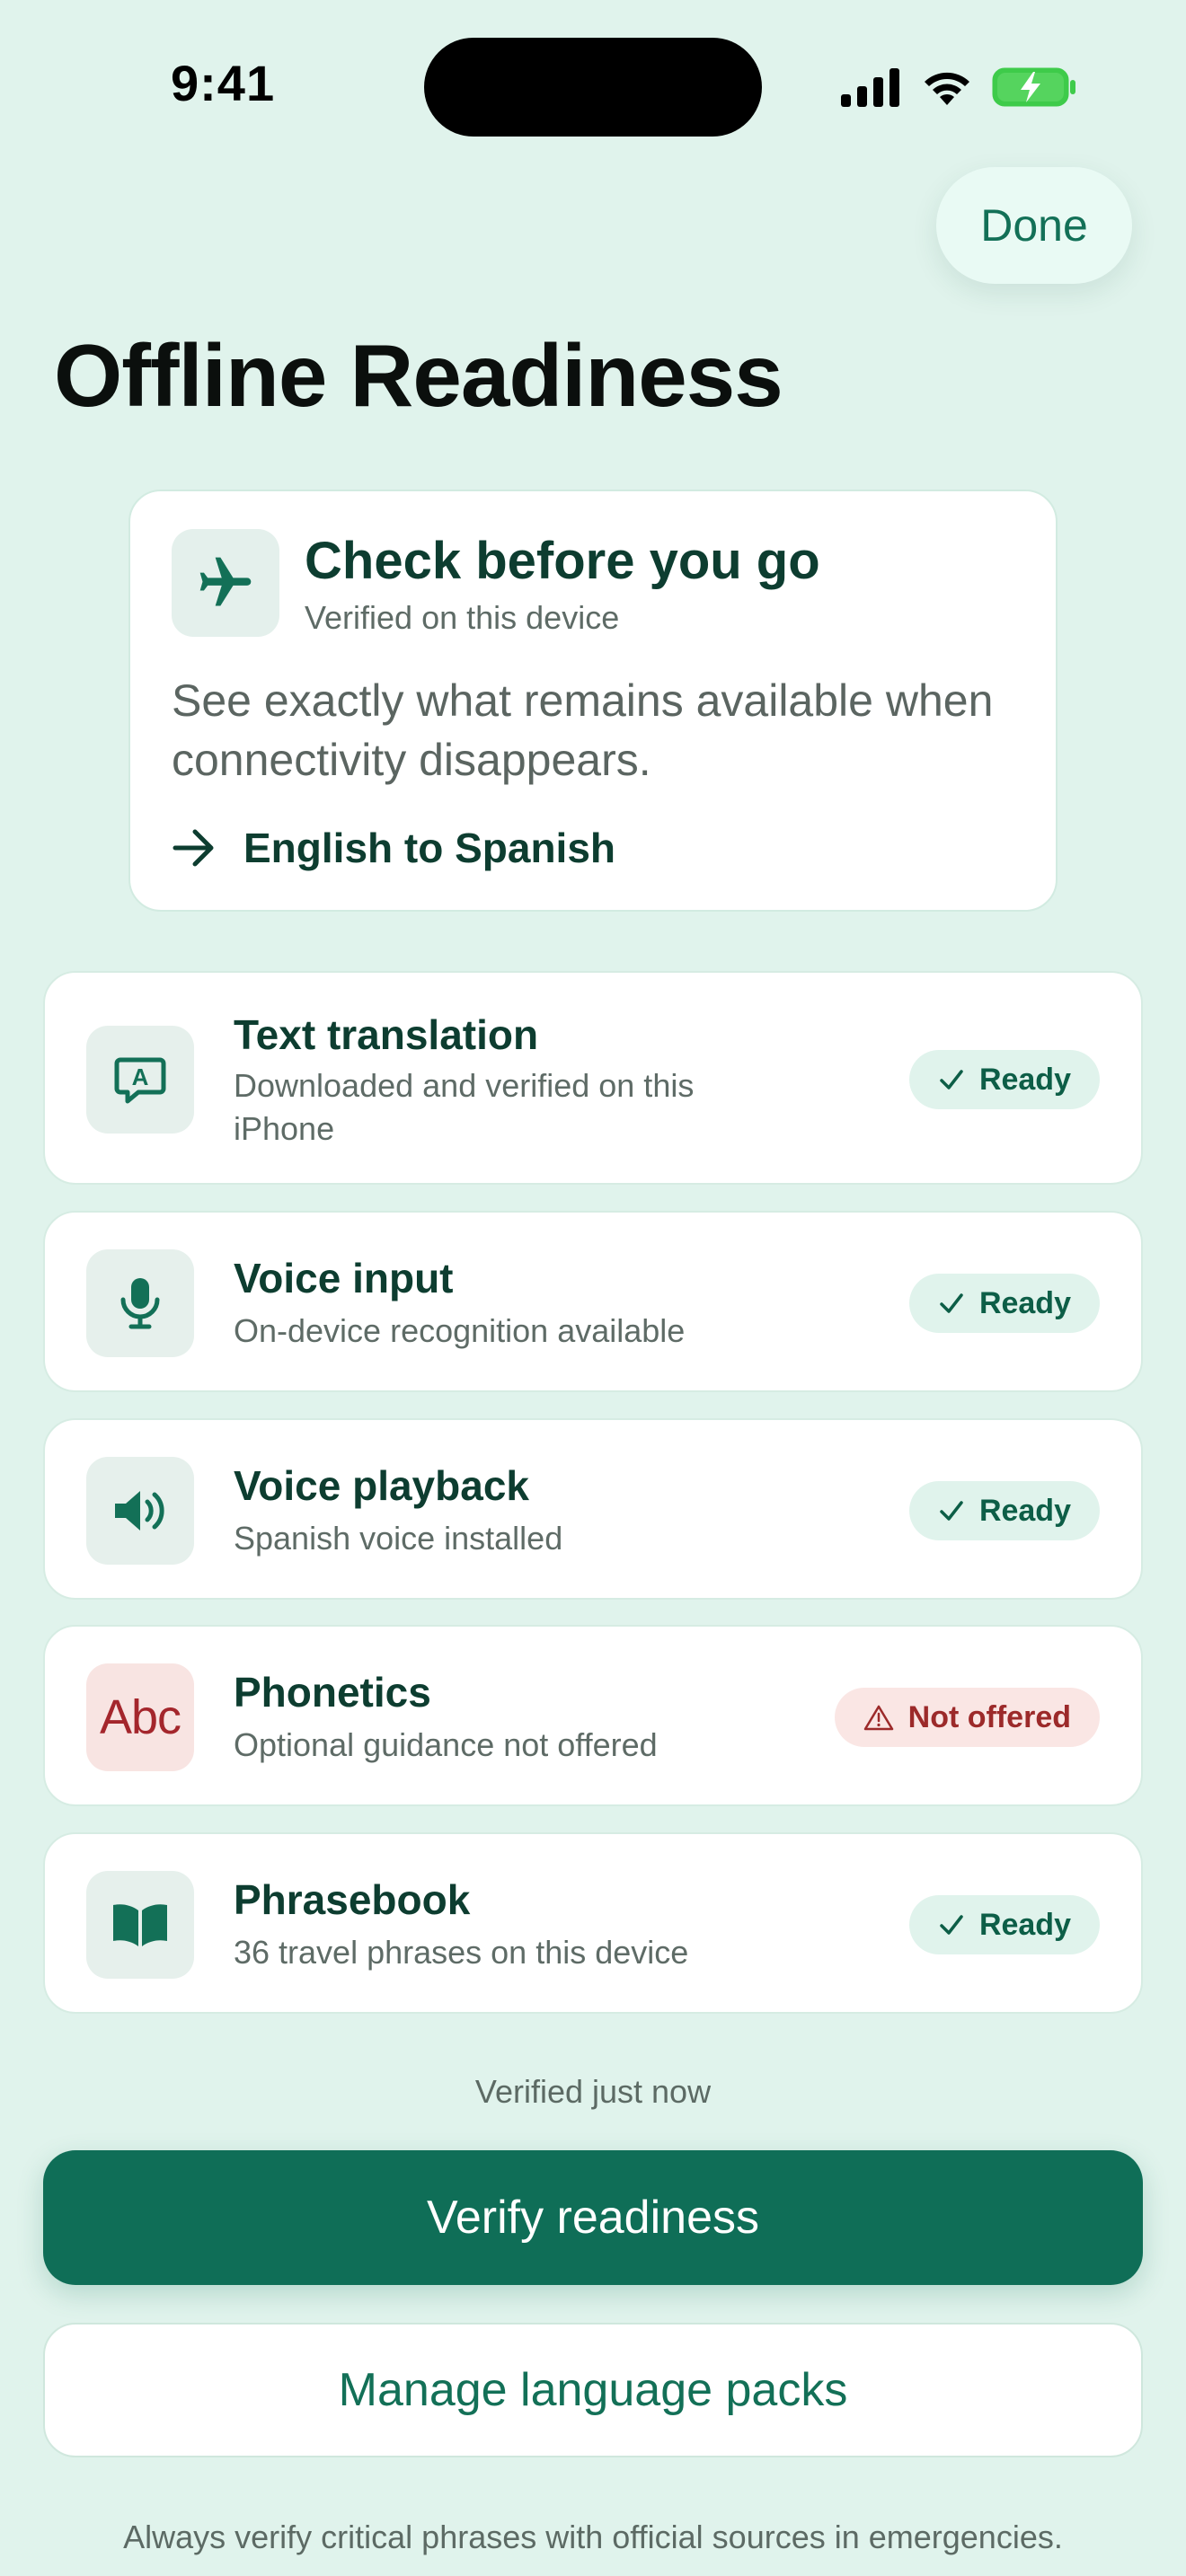  Describe the element at coordinates (562, 561) in the screenshot. I see `hero-title: Check before you go` at that location.